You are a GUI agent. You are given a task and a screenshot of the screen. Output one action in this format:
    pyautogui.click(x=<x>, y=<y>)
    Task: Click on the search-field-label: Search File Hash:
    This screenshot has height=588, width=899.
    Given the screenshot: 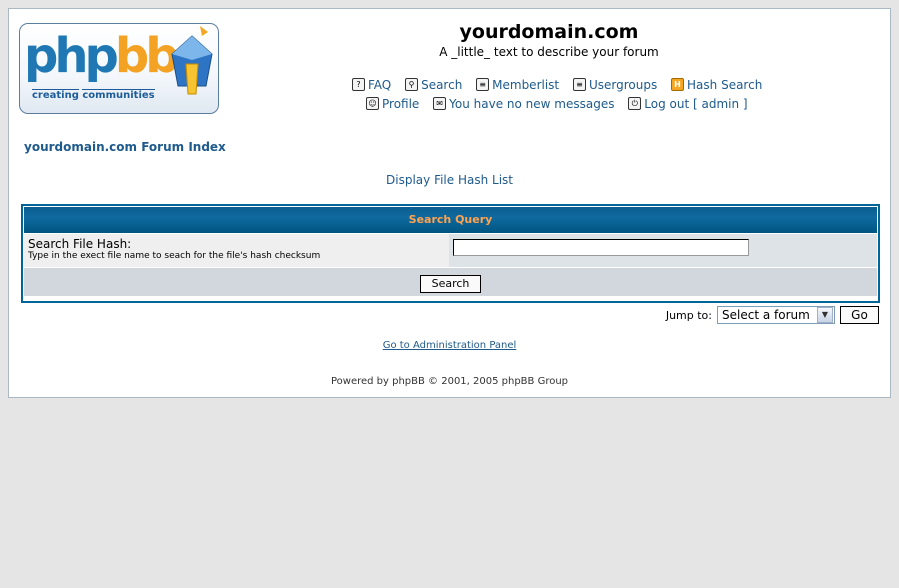 What is the action you would take?
    pyautogui.click(x=80, y=244)
    